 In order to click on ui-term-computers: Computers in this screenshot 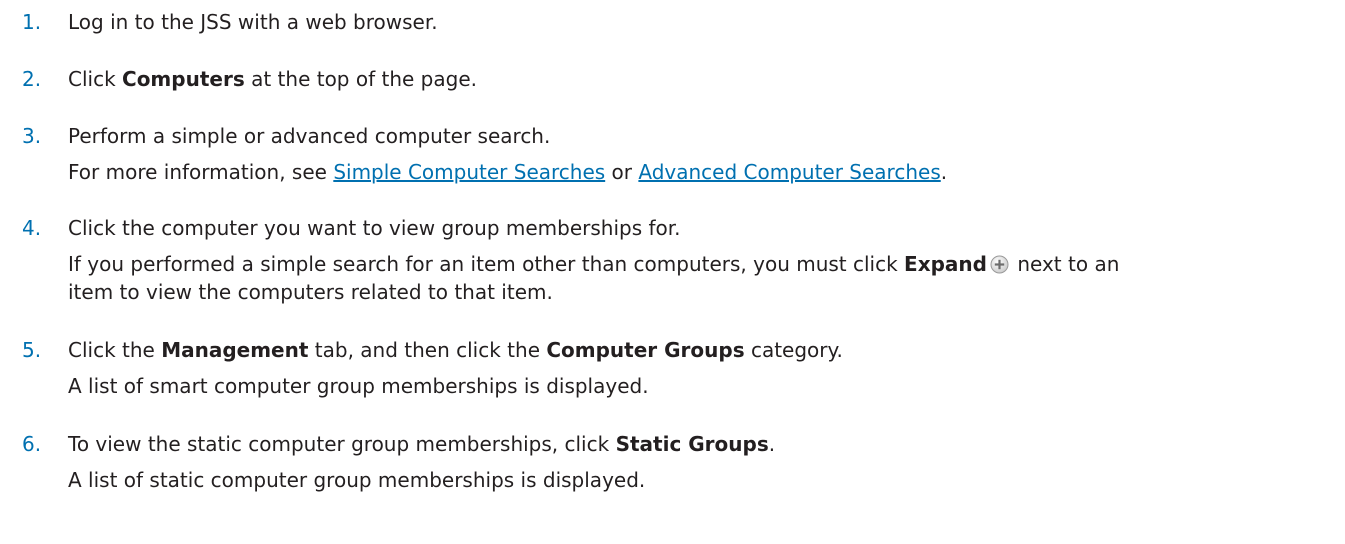, I will do `click(183, 79)`.